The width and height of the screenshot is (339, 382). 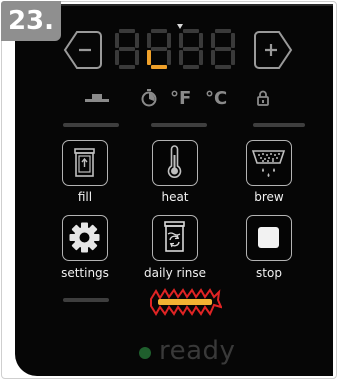 I want to click on fill-button, so click(x=85, y=163).